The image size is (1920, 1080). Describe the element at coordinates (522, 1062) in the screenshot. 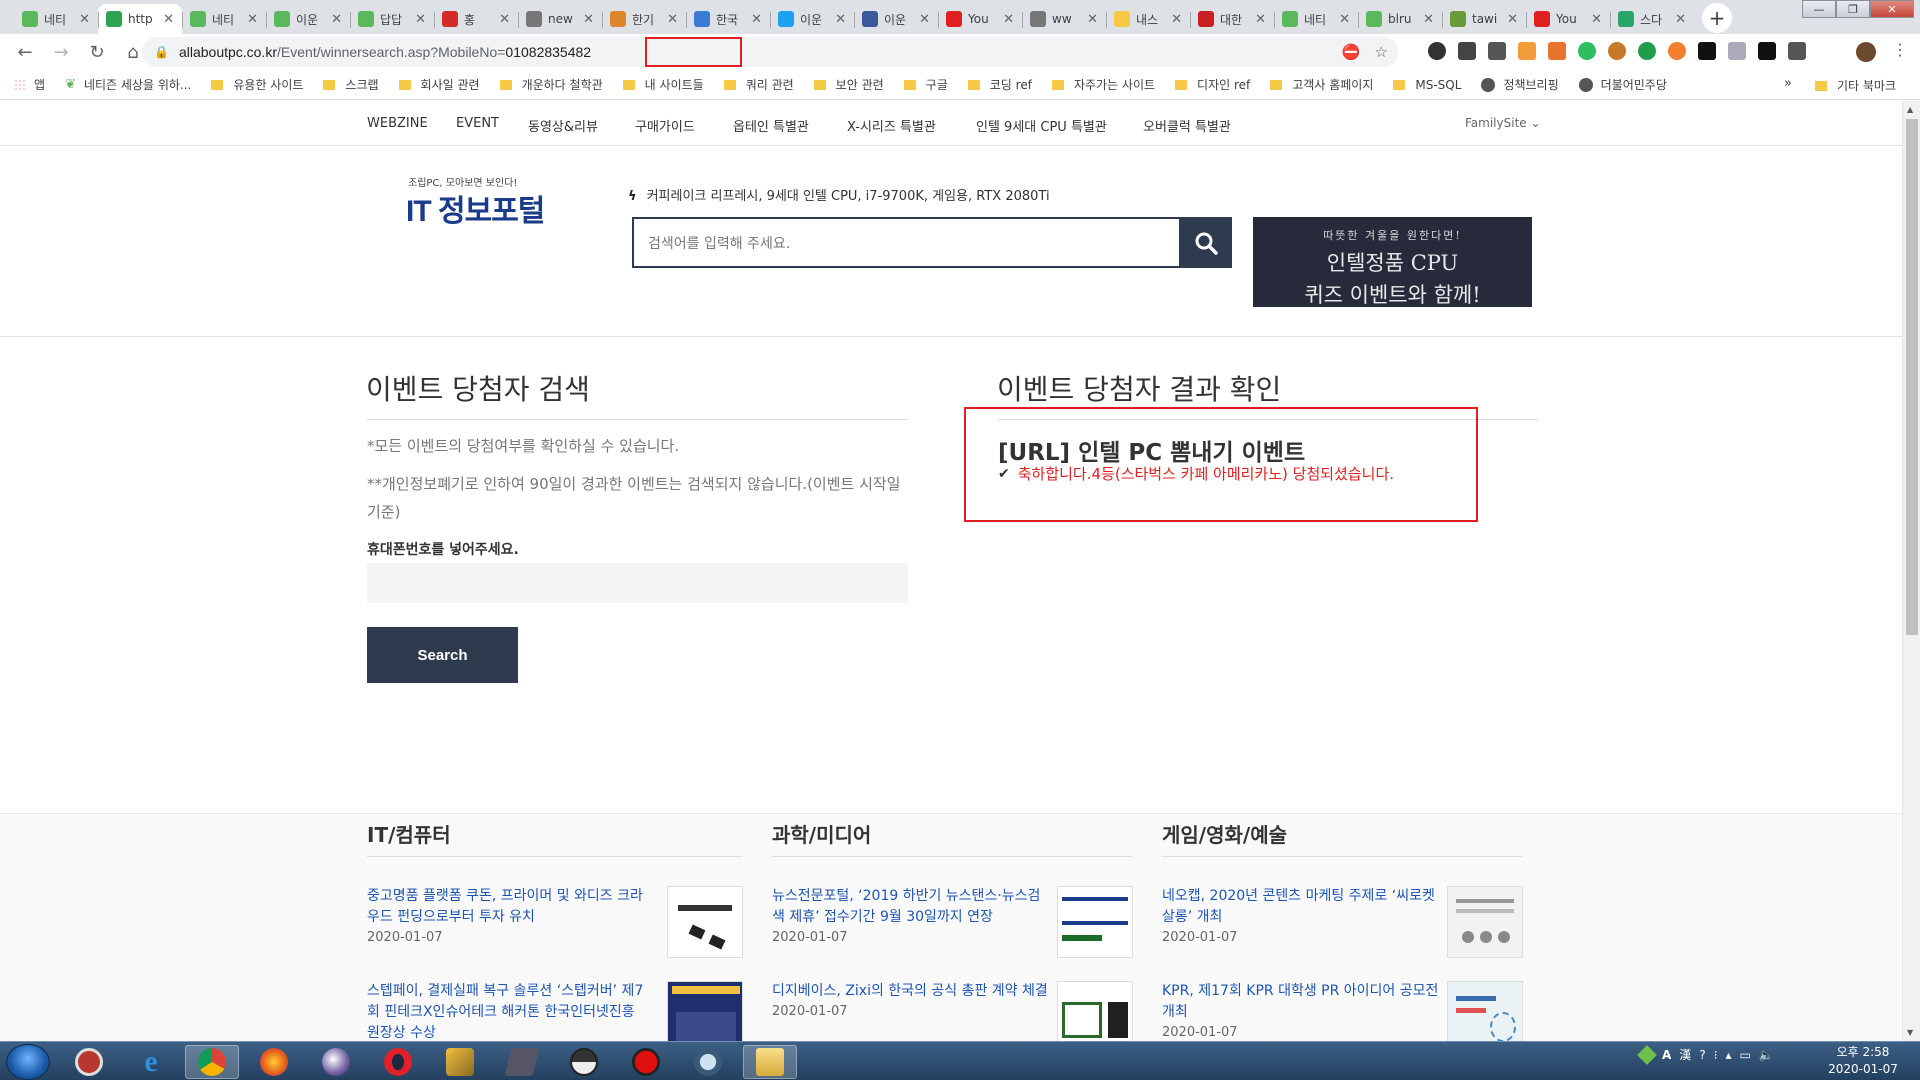

I see `taskbar-app-chip` at that location.